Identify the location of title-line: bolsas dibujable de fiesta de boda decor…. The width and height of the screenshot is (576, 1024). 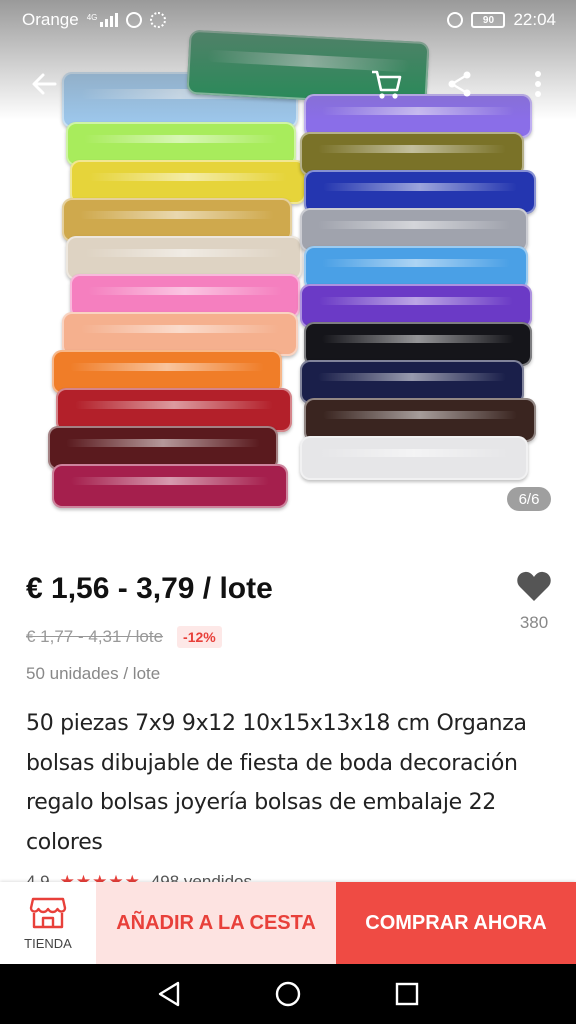
(272, 763).